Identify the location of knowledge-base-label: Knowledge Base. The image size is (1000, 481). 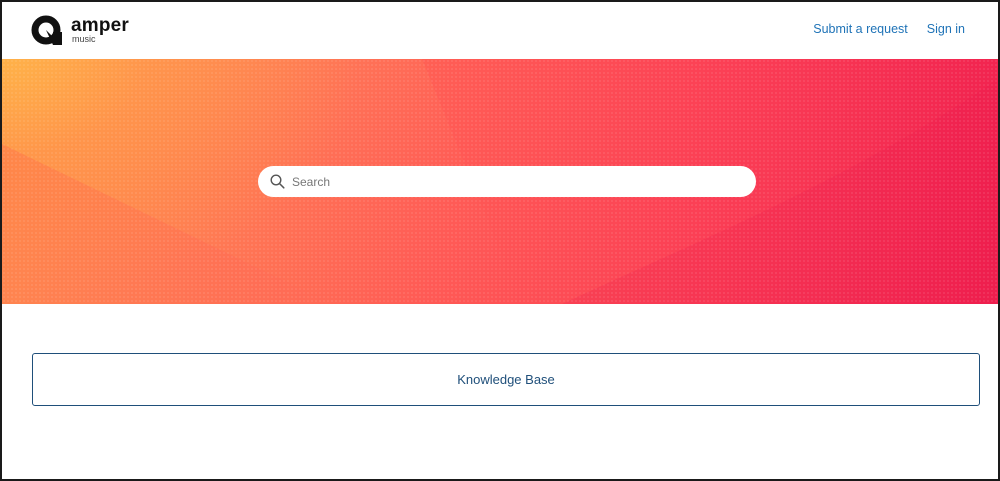
(506, 379).